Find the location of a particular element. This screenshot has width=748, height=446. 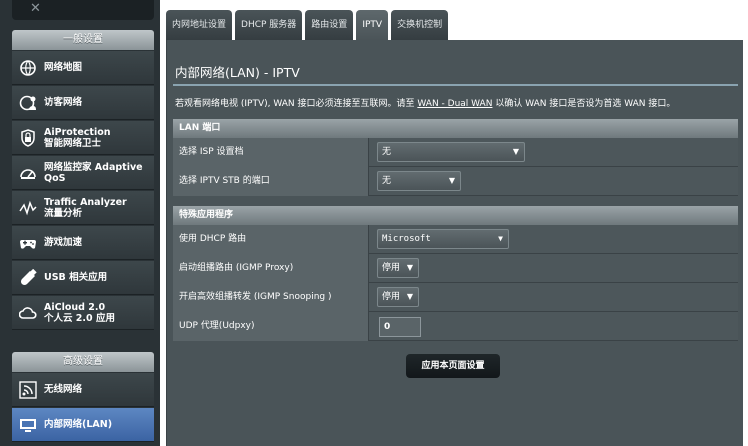

sidebar-item-label: 网络地图 is located at coordinates (63, 67).